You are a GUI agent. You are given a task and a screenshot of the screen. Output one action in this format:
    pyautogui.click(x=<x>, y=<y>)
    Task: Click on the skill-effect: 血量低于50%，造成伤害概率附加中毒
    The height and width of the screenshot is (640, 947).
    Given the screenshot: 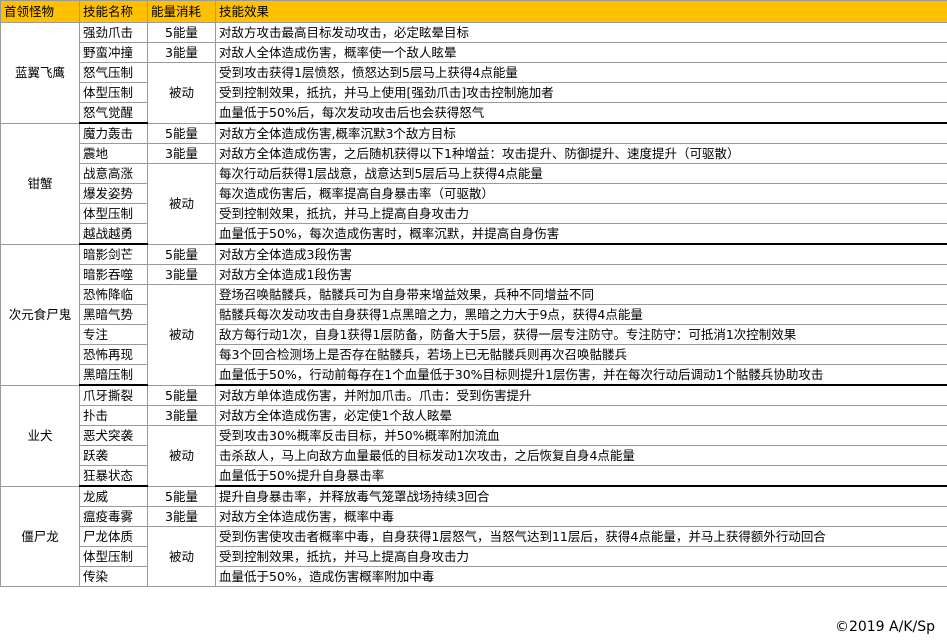 What is the action you would take?
    pyautogui.click(x=581, y=576)
    